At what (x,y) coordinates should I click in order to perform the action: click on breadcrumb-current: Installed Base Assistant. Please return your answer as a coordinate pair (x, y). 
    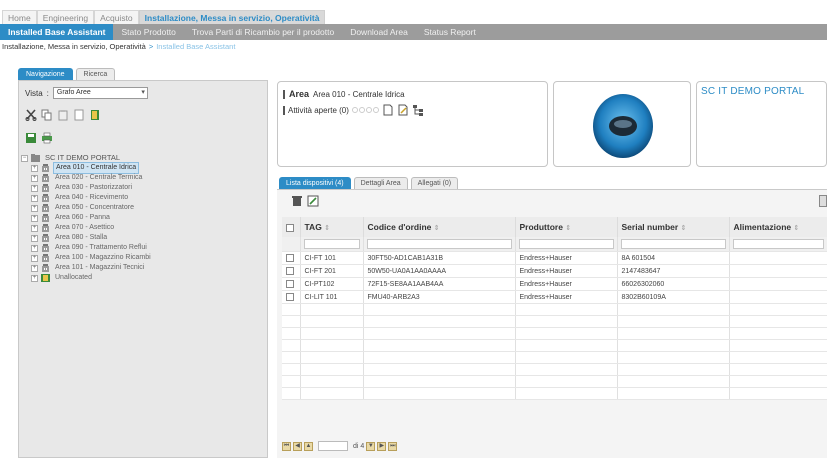
    Looking at the image, I should click on (196, 46).